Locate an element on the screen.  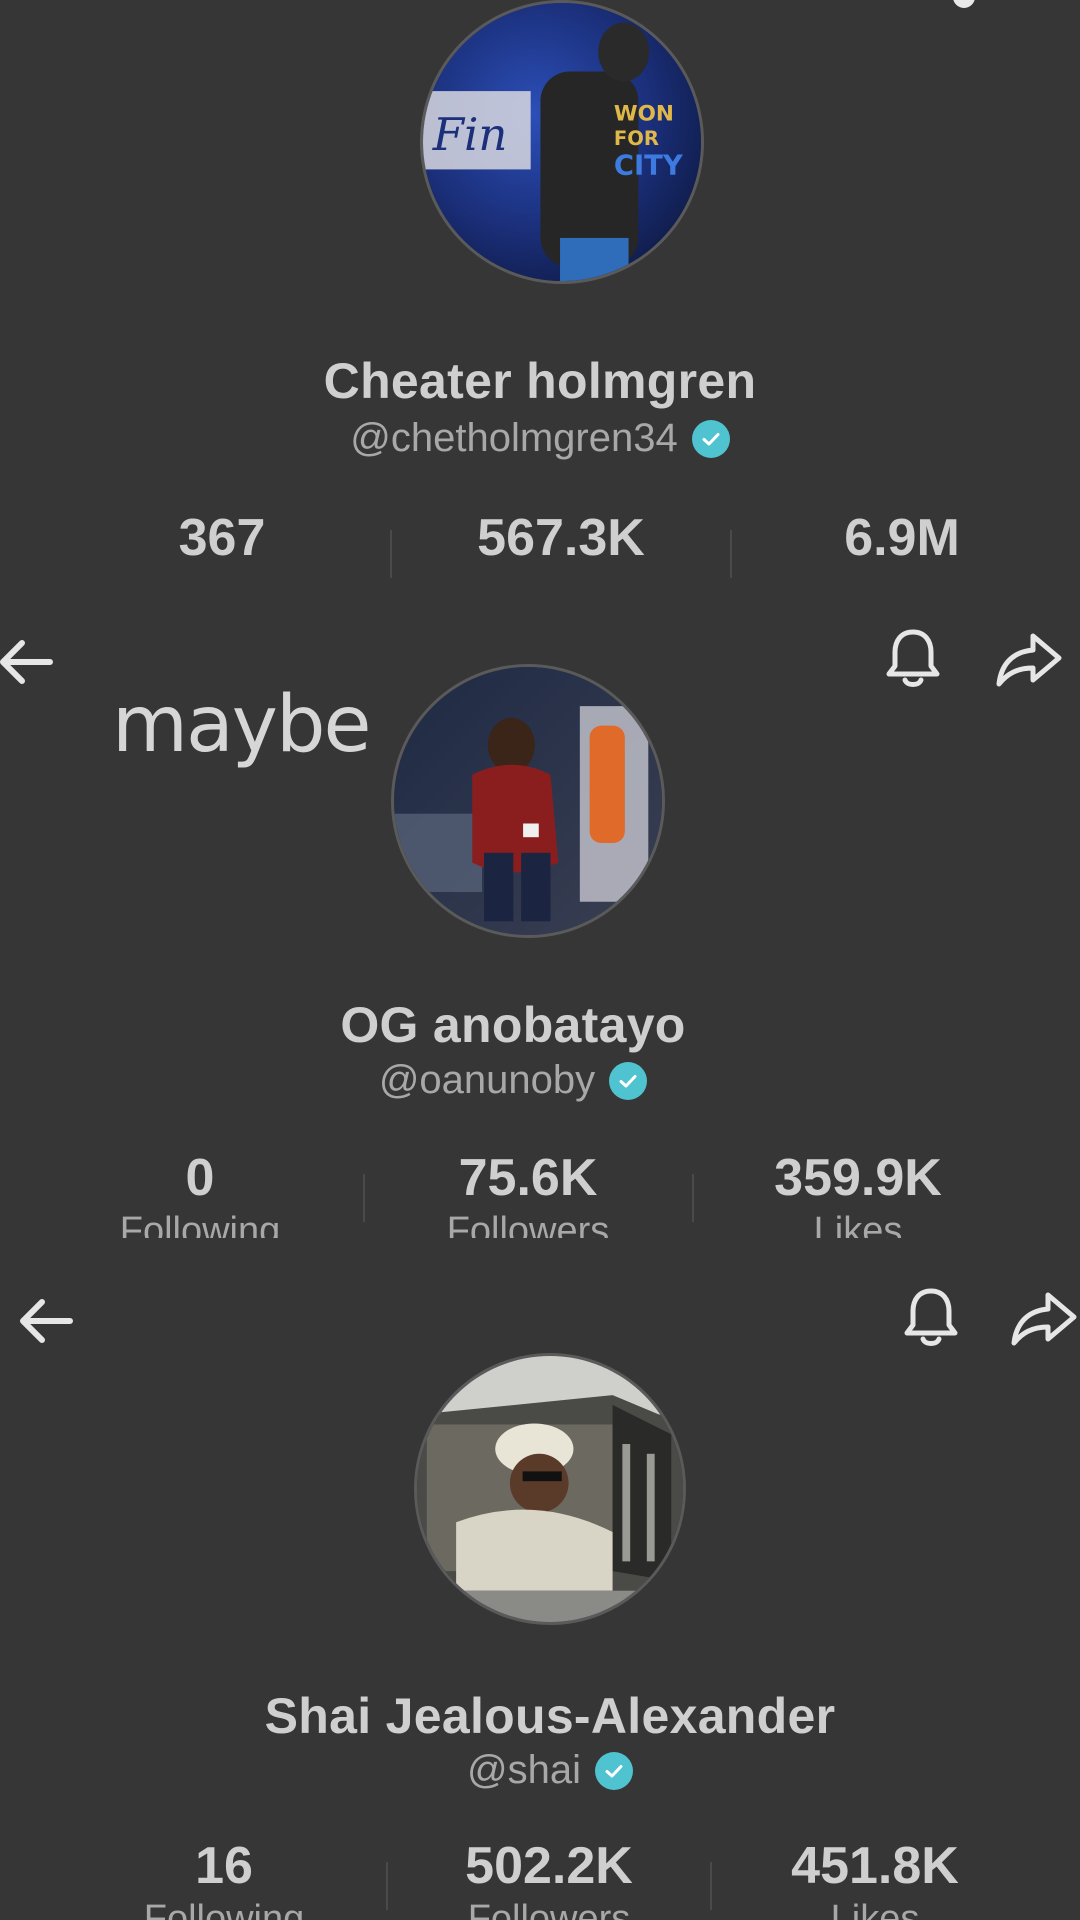
stat-followers: 502.2K Followers is located at coordinates (549, 1878).